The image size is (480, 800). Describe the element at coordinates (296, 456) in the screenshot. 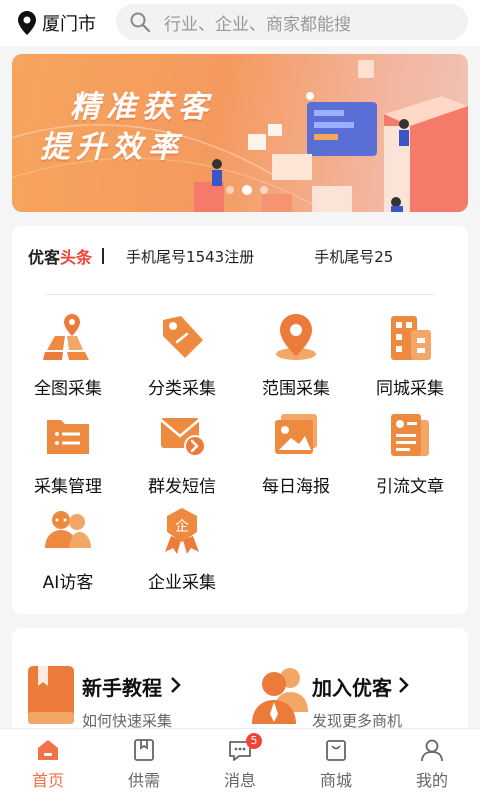

I see `grid-item-poster: 每日海报` at that location.